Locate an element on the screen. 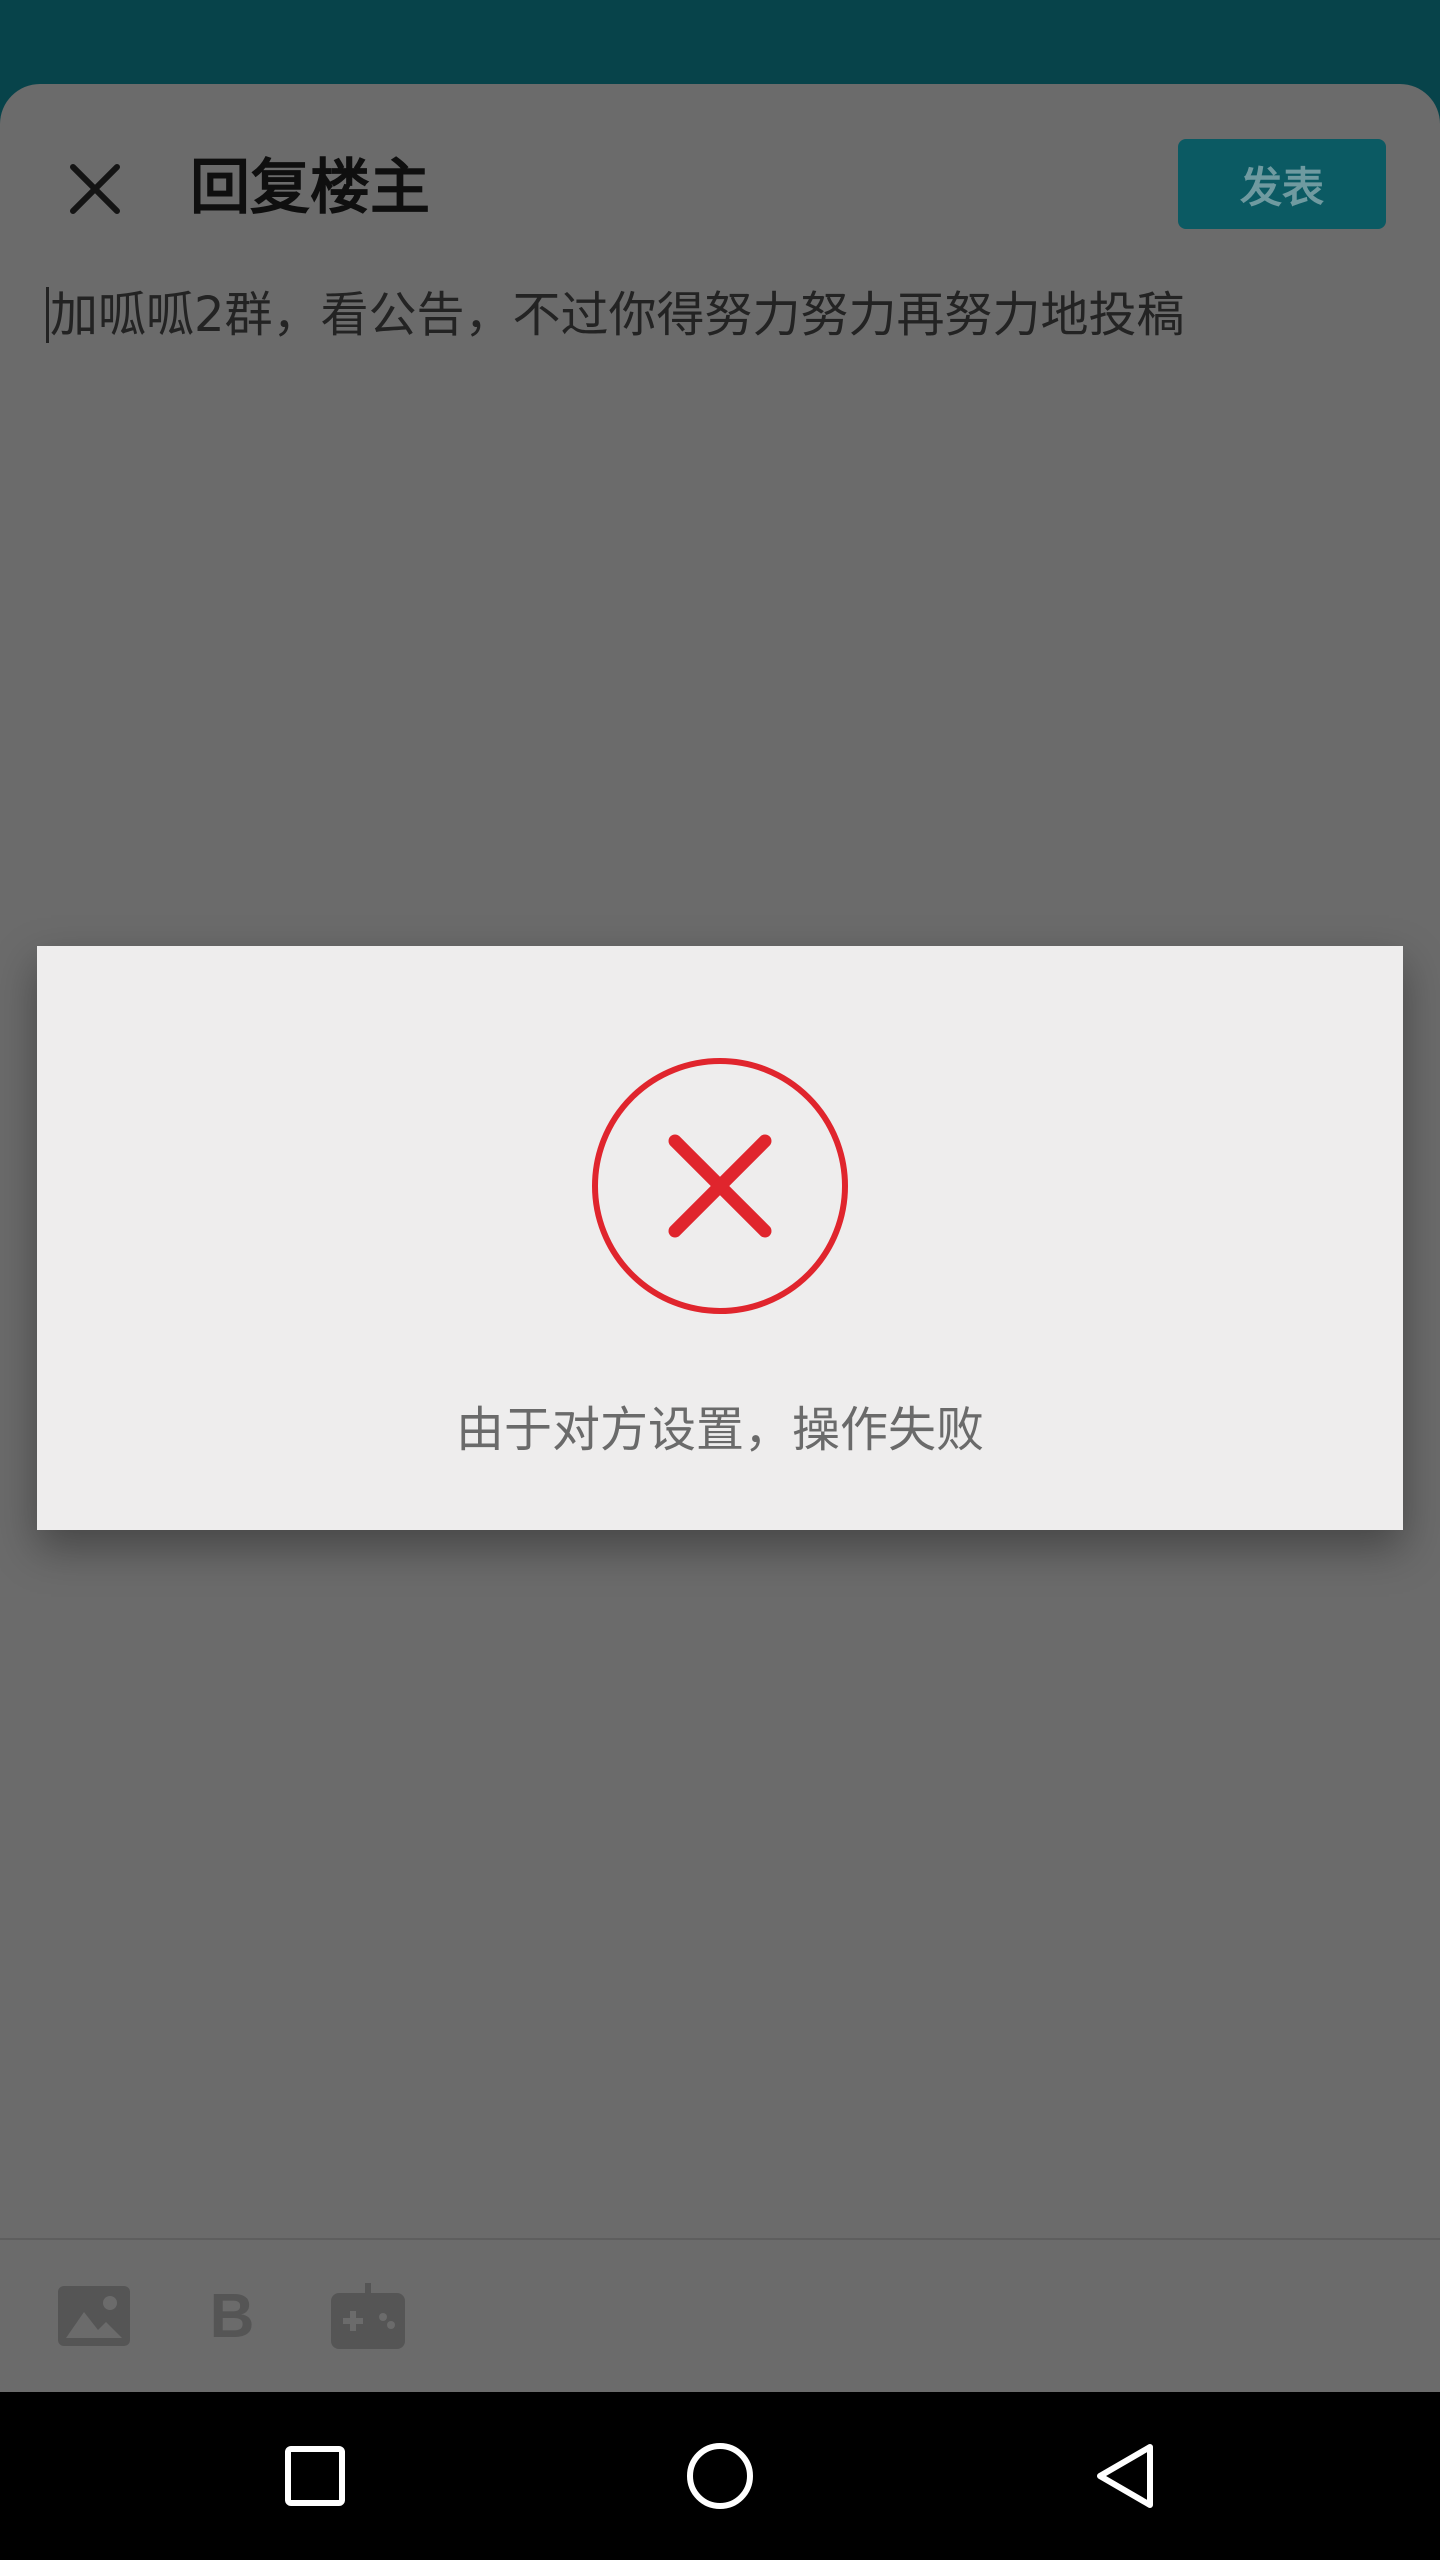  navigation-bar is located at coordinates (720, 2476).